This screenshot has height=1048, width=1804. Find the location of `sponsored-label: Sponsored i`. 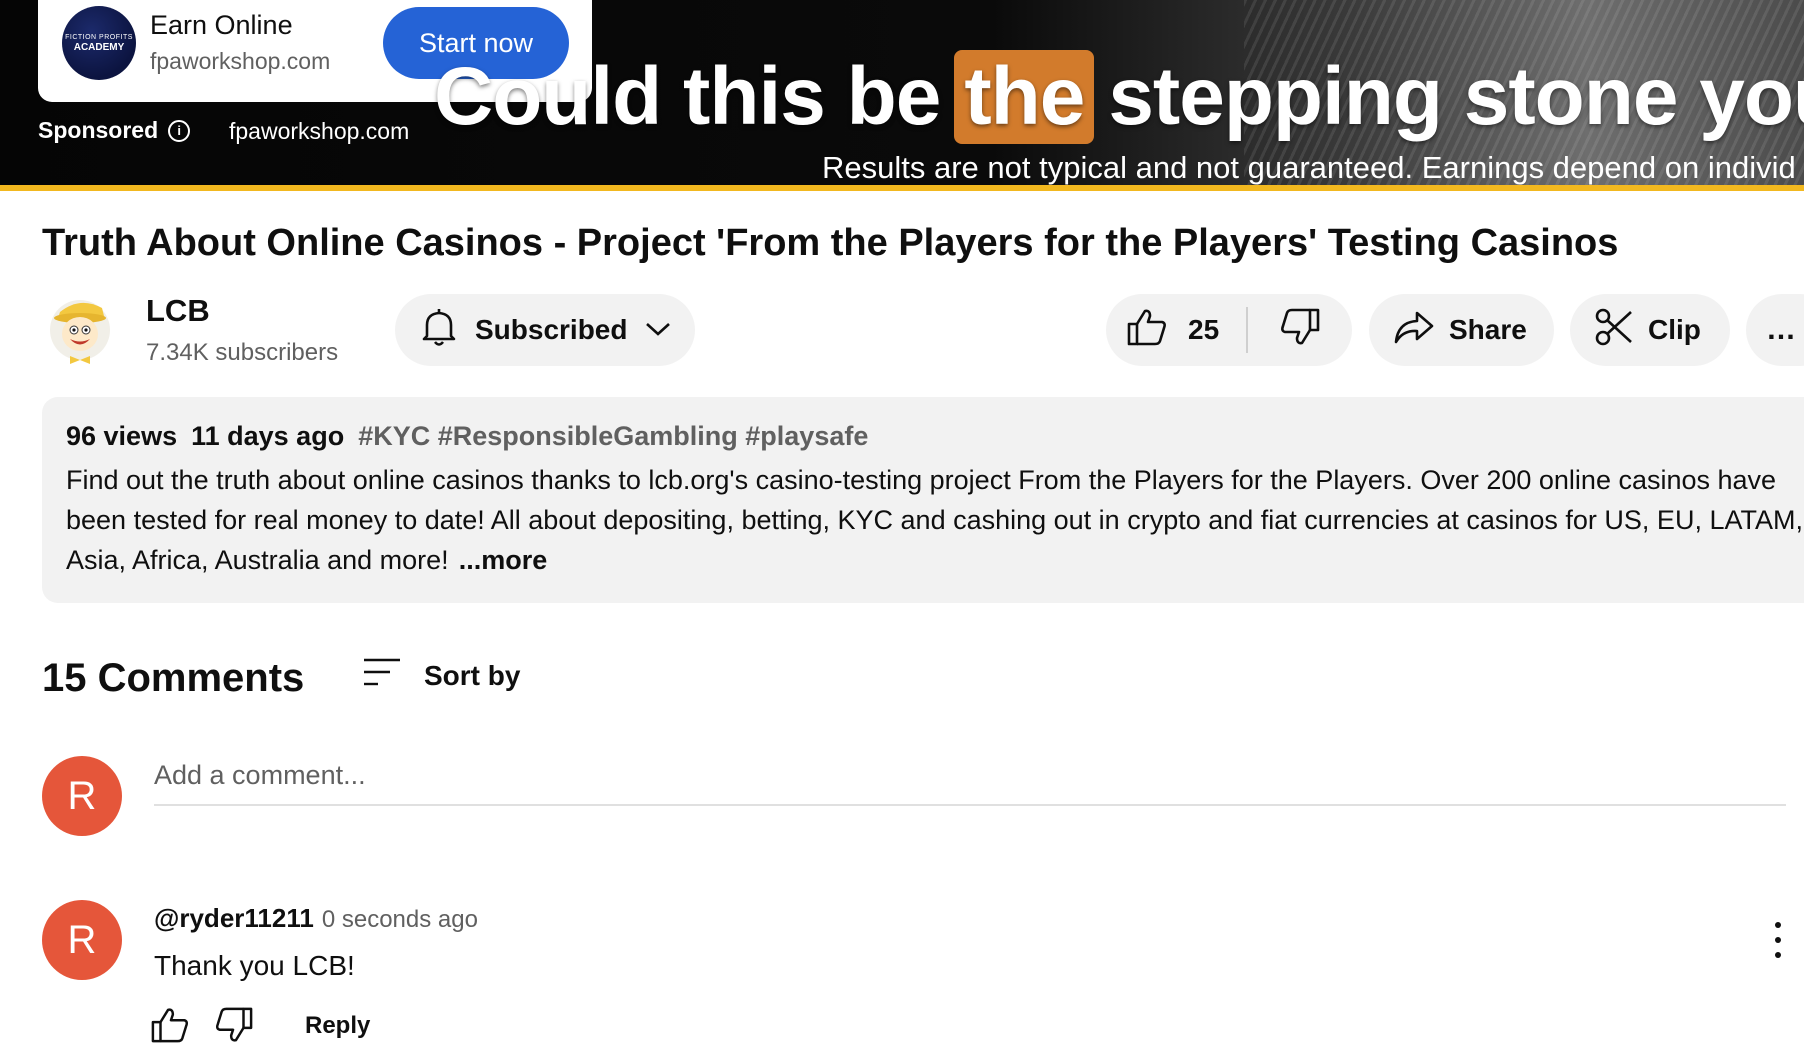

sponsored-label: Sponsored i is located at coordinates (114, 130).